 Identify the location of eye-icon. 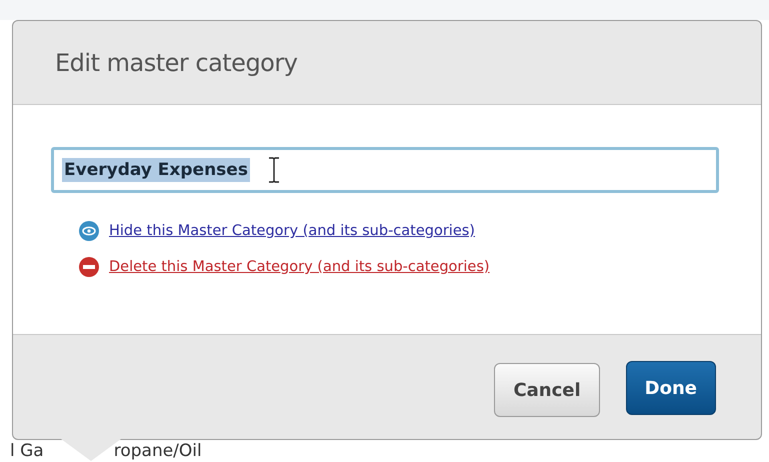
(89, 231).